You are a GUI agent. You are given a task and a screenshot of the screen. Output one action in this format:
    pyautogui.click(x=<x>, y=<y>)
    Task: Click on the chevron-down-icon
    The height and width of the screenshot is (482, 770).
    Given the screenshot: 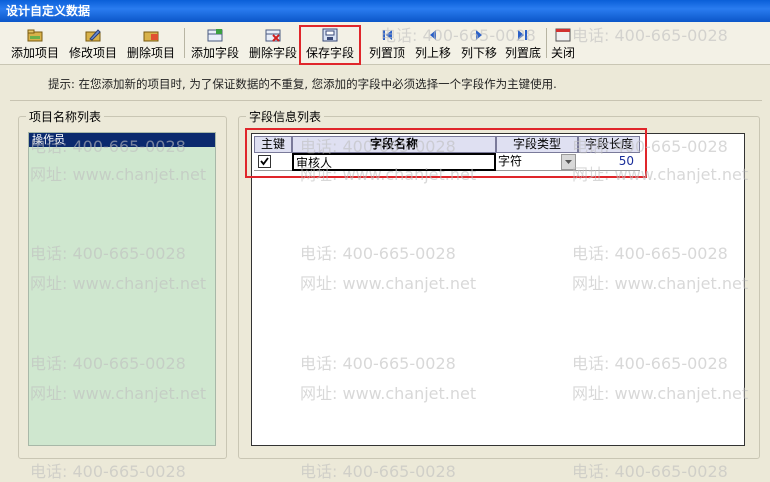 What is the action you would take?
    pyautogui.click(x=568, y=162)
    